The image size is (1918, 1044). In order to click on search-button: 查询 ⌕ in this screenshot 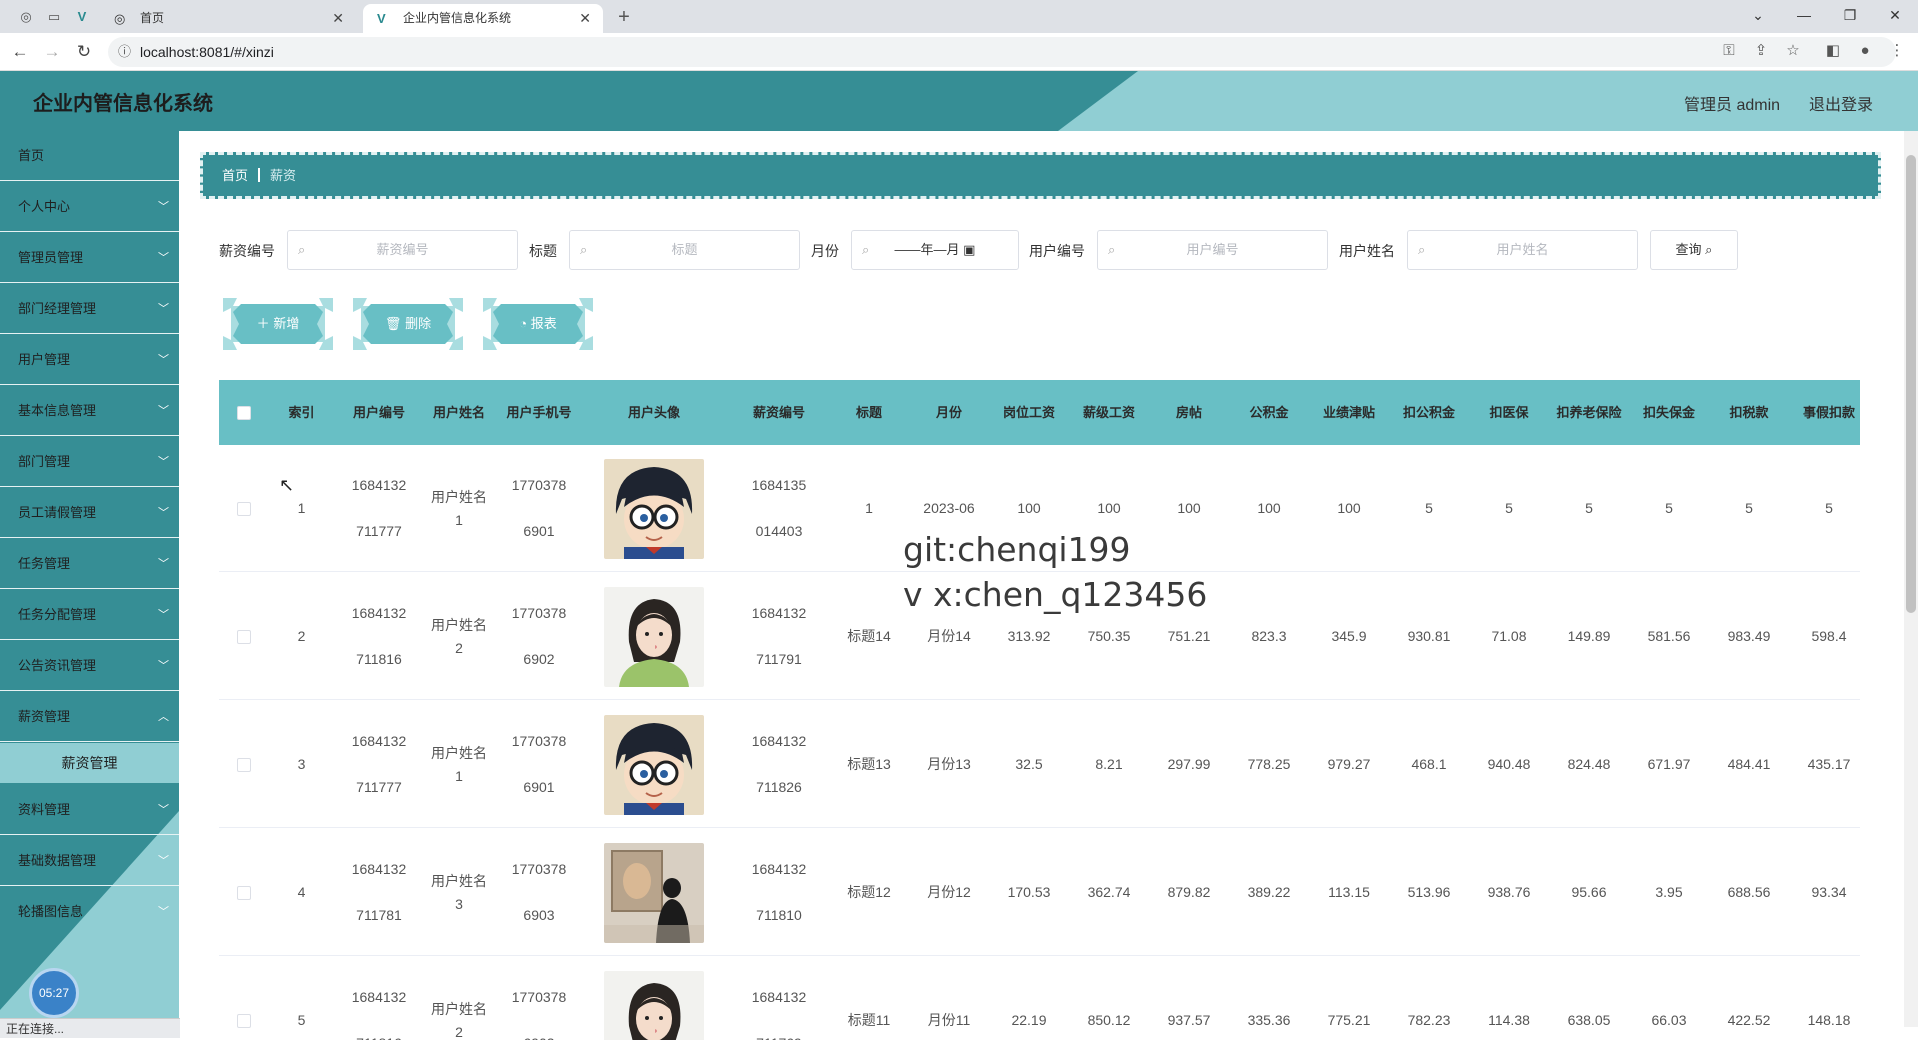, I will do `click(1694, 250)`.